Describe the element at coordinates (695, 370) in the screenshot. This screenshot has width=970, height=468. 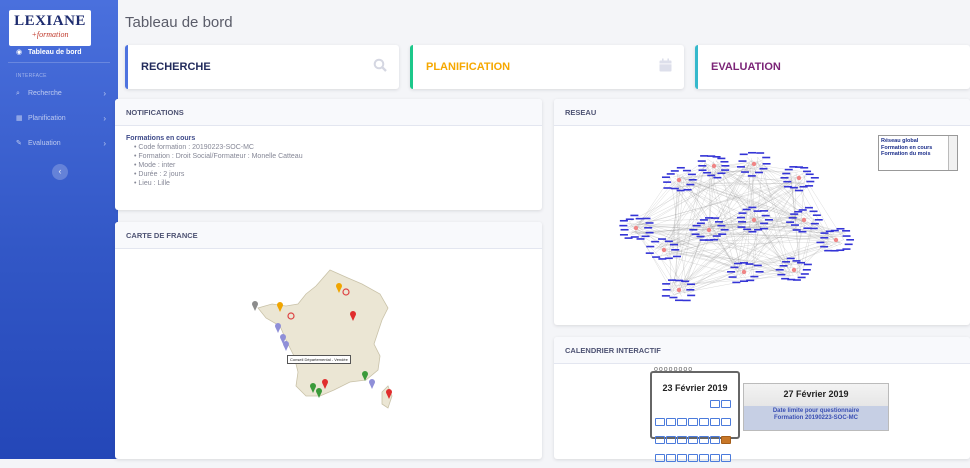
I see `calendar-rings: oooooooo` at that location.